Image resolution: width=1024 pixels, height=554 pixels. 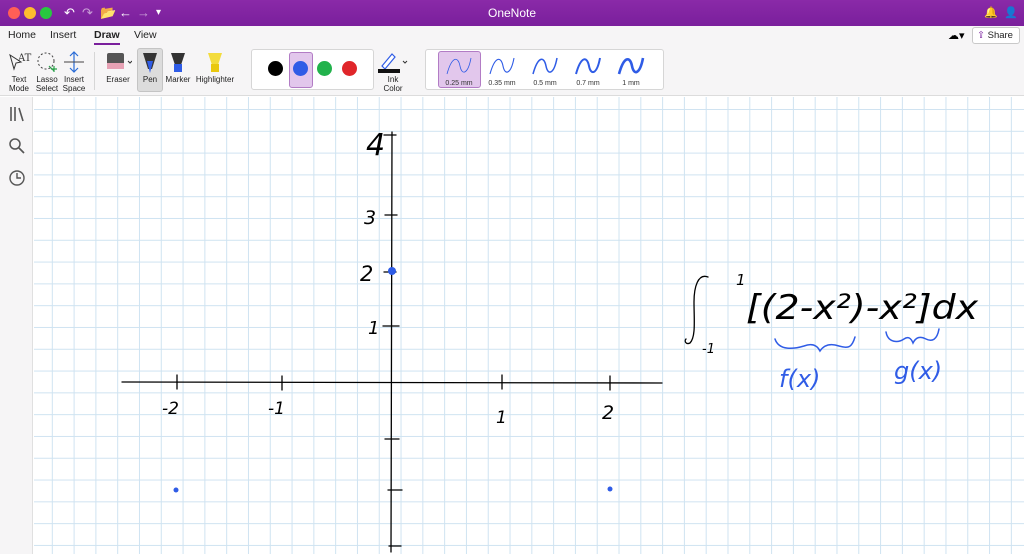 What do you see at coordinates (215, 79) in the screenshot?
I see `highlighter-label: Highlighter` at bounding box center [215, 79].